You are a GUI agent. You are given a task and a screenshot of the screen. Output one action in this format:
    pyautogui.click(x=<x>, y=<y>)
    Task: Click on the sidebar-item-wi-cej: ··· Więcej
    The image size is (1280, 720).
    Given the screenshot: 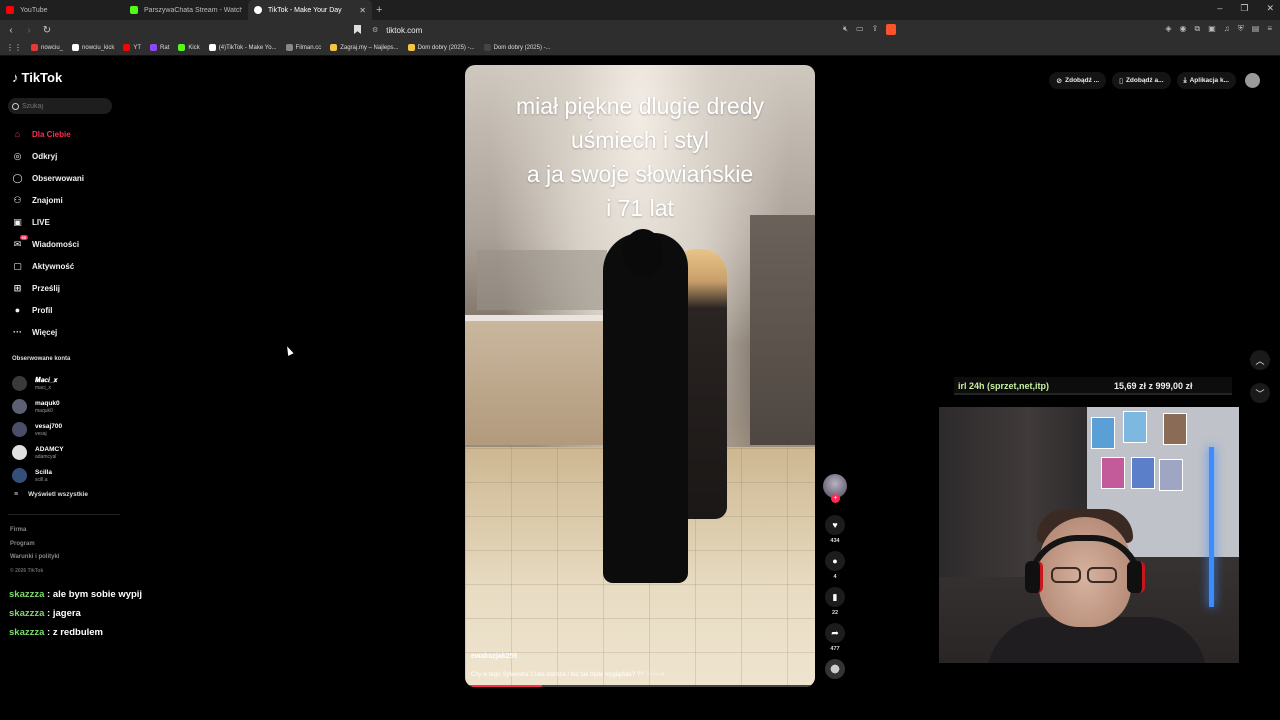 What is the action you would take?
    pyautogui.click(x=48, y=332)
    